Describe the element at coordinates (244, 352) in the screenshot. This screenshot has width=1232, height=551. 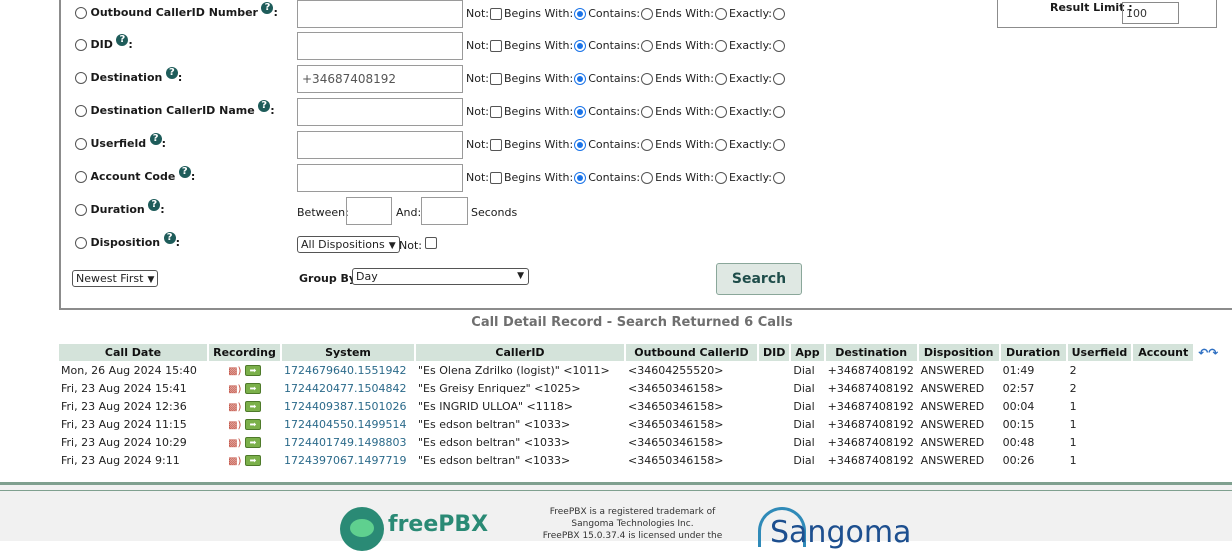
I see `col-recording: Recording` at that location.